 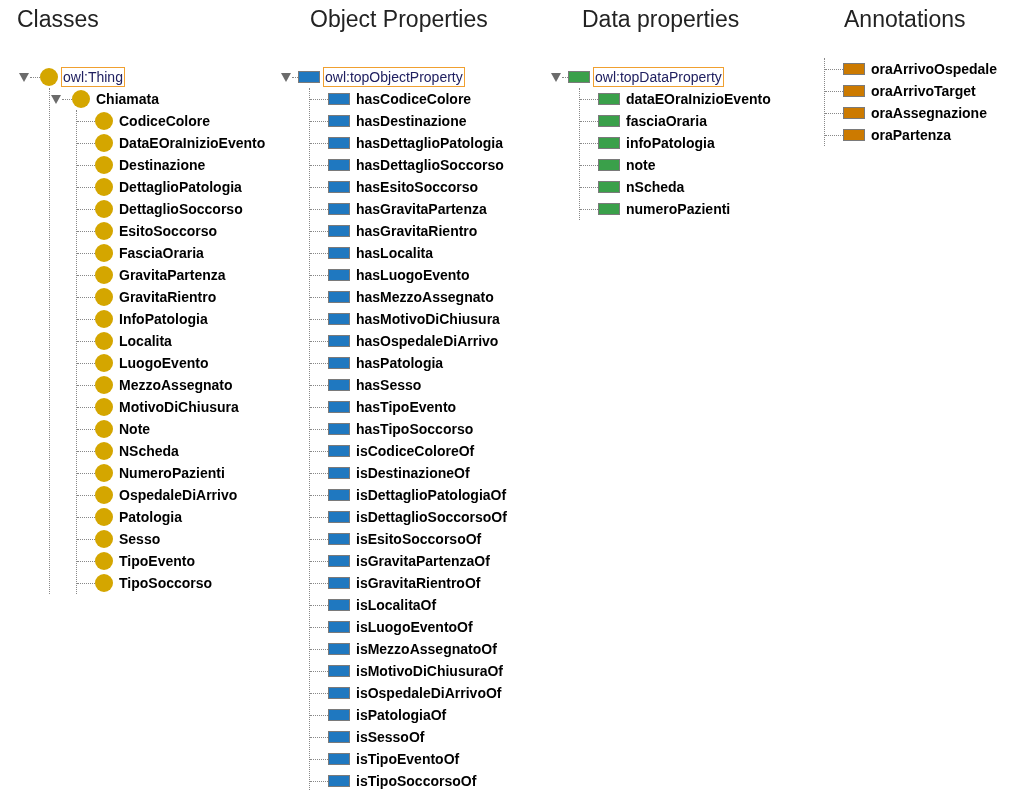 What do you see at coordinates (400, 363) in the screenshot?
I see `tree-item: hasPatologia` at bounding box center [400, 363].